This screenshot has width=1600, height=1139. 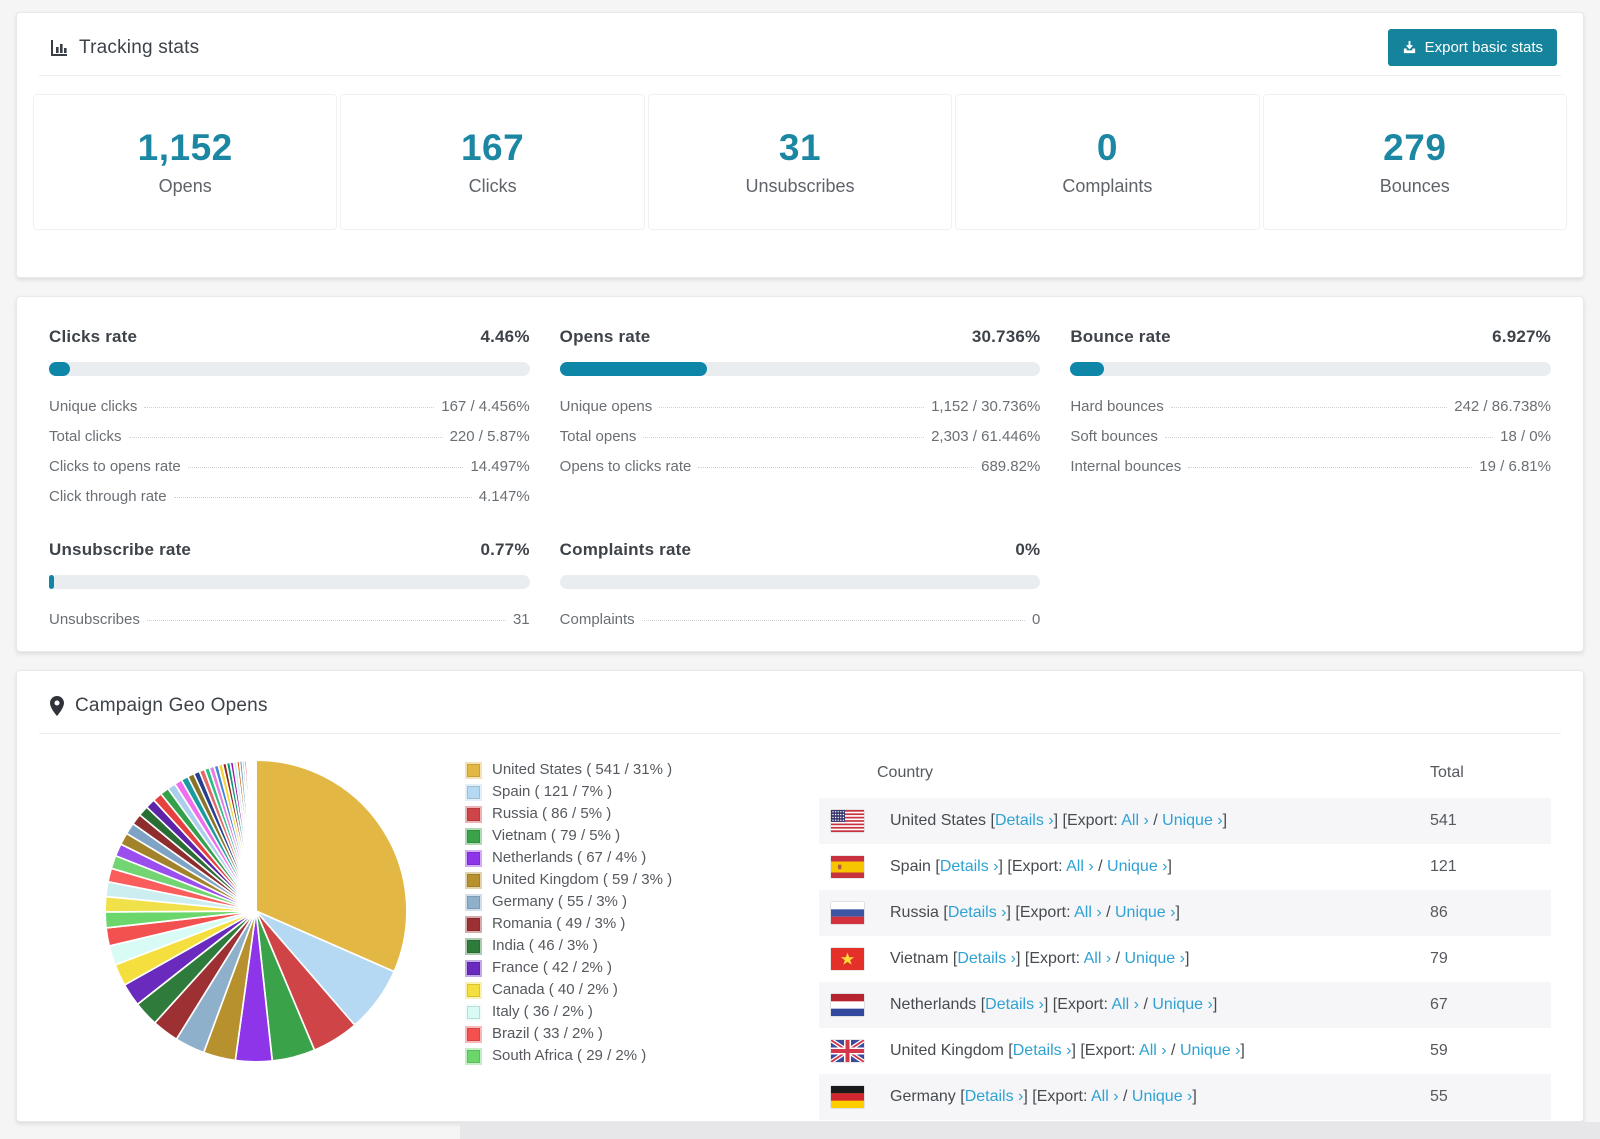 I want to click on legend-label: Netherlands ( 67 / 4% ), so click(x=569, y=857).